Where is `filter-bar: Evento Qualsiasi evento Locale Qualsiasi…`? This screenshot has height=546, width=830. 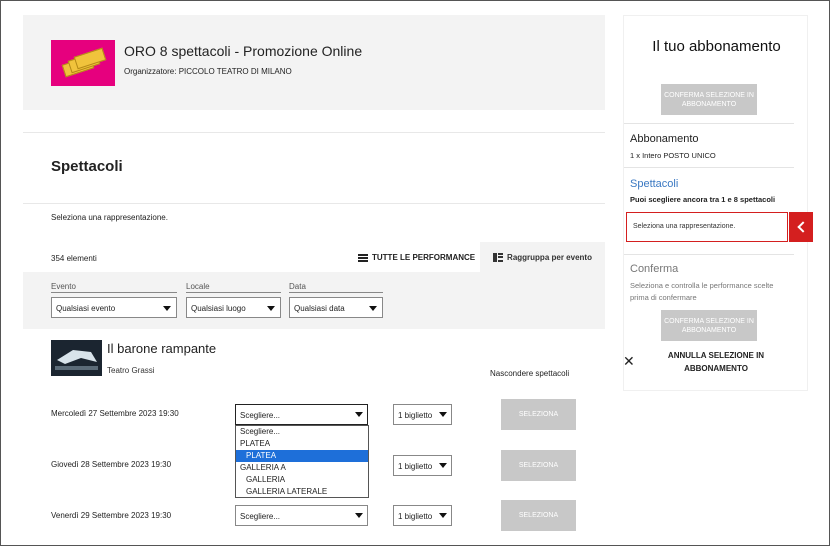
filter-bar: Evento Qualsiasi evento Locale Qualsiasi… is located at coordinates (314, 300).